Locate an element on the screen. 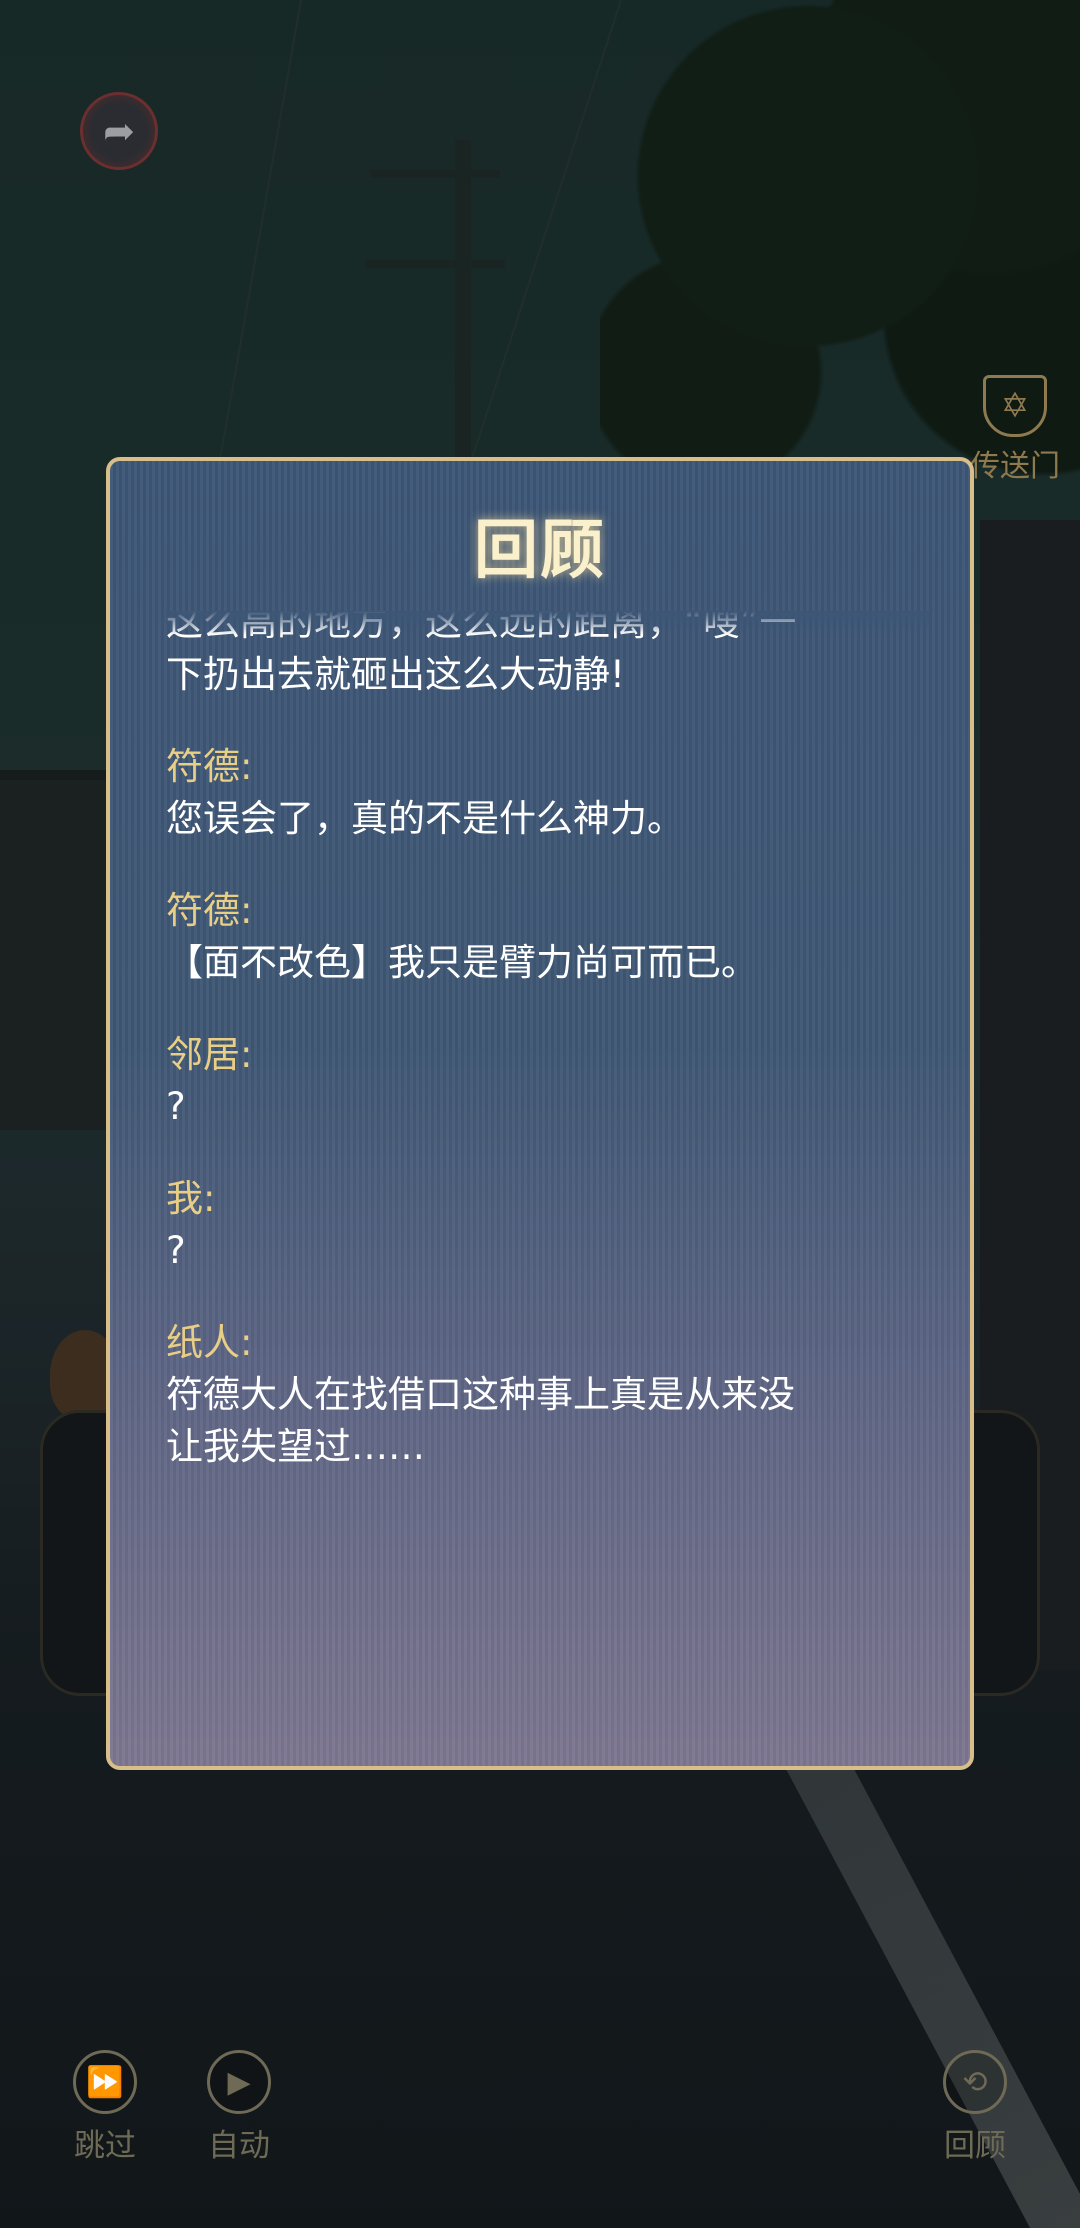  review-button: ⟲ 回顾 is located at coordinates (975, 2107).